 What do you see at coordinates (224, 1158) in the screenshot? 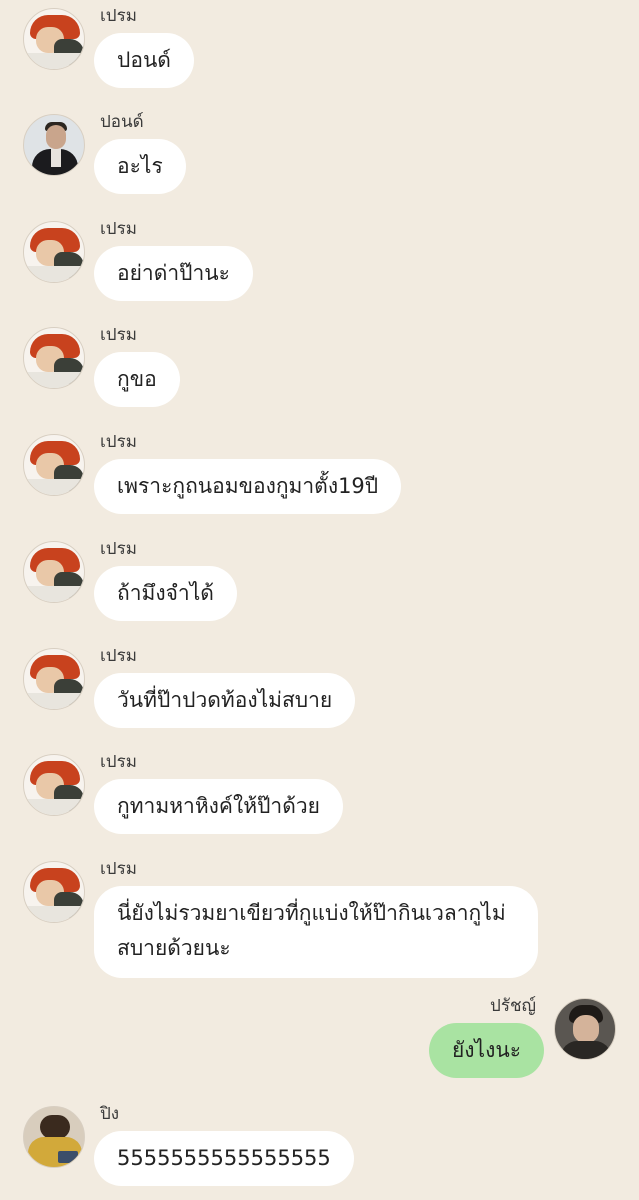
I see `message-bubble: 5555555555555555` at bounding box center [224, 1158].